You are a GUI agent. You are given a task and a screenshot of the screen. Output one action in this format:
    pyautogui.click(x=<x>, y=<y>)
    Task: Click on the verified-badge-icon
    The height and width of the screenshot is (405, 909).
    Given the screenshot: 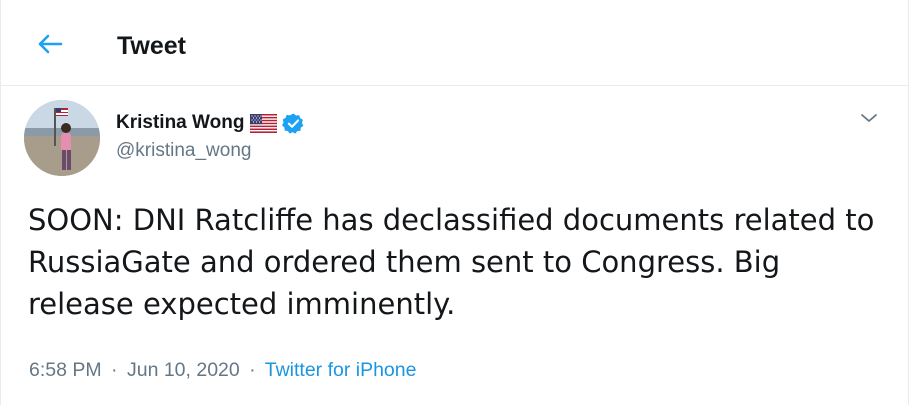 What is the action you would take?
    pyautogui.click(x=293, y=123)
    